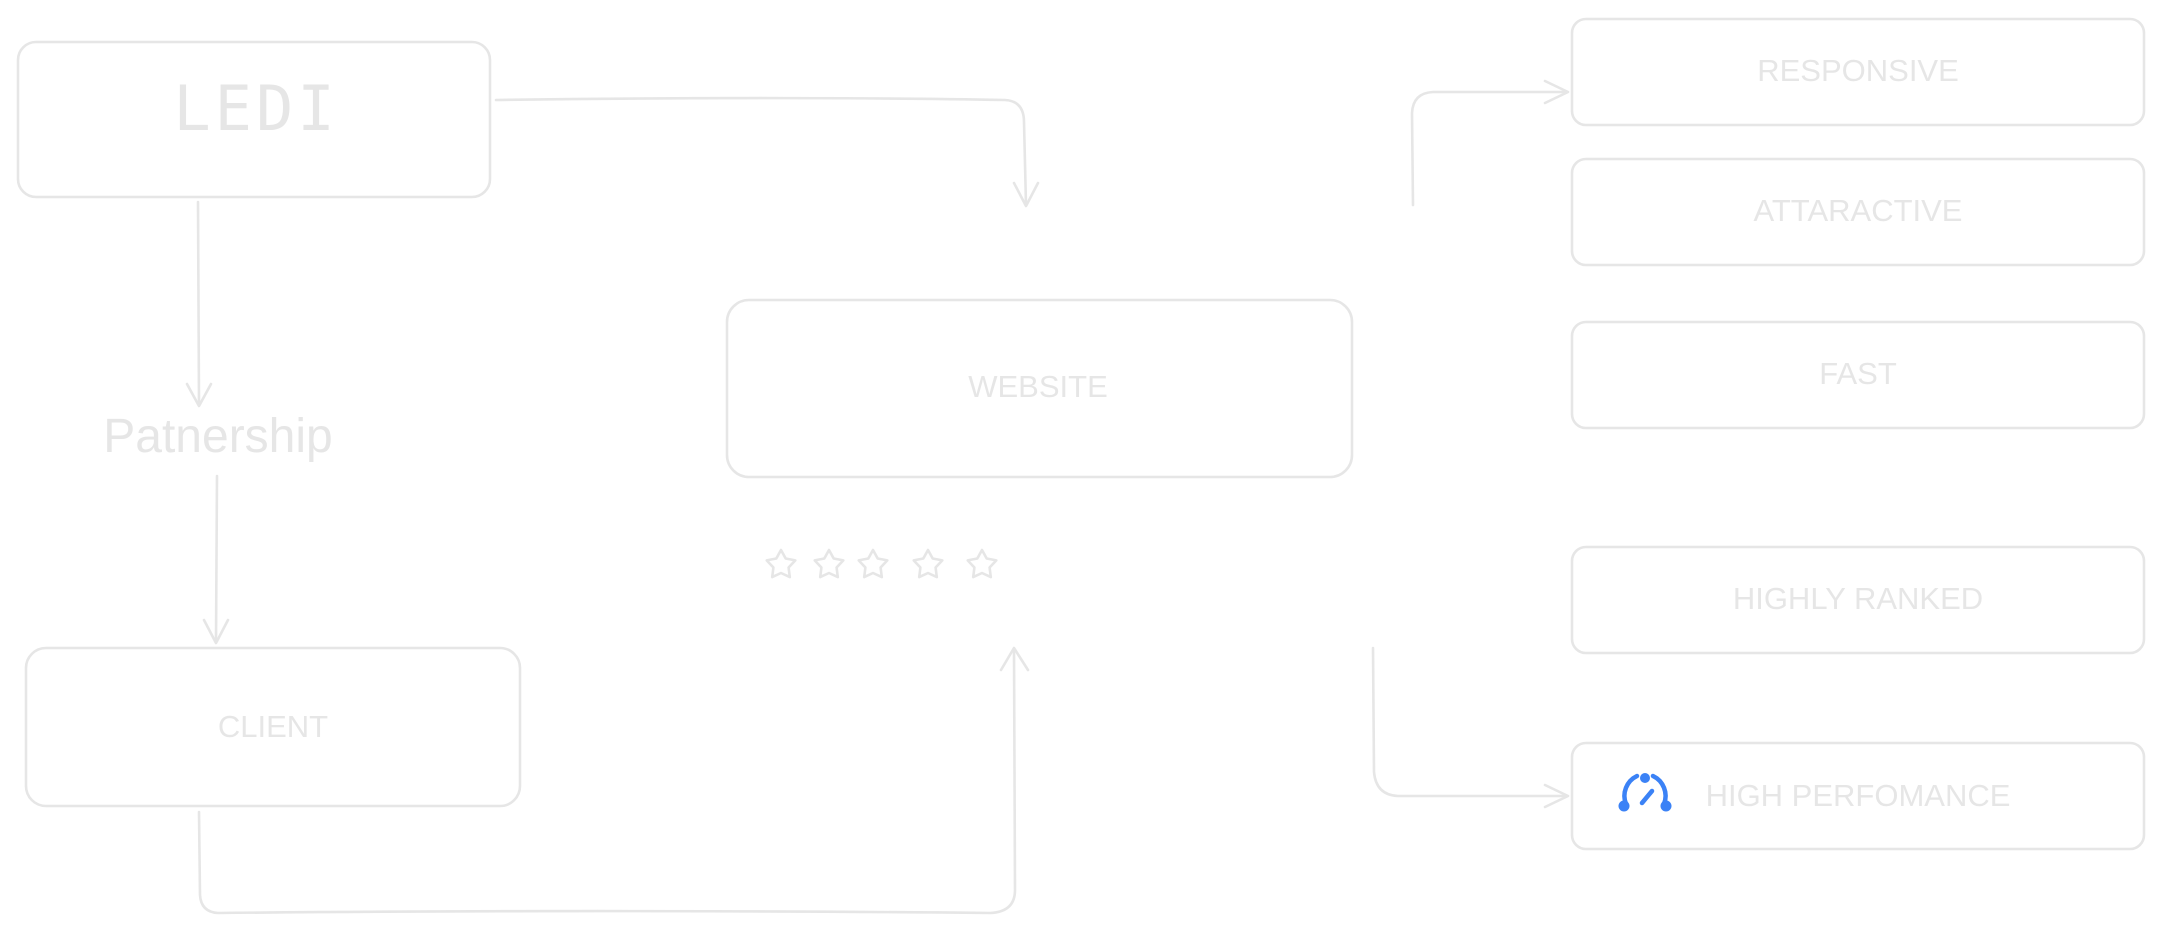  I want to click on website-node: WEBSITE, so click(1039, 388).